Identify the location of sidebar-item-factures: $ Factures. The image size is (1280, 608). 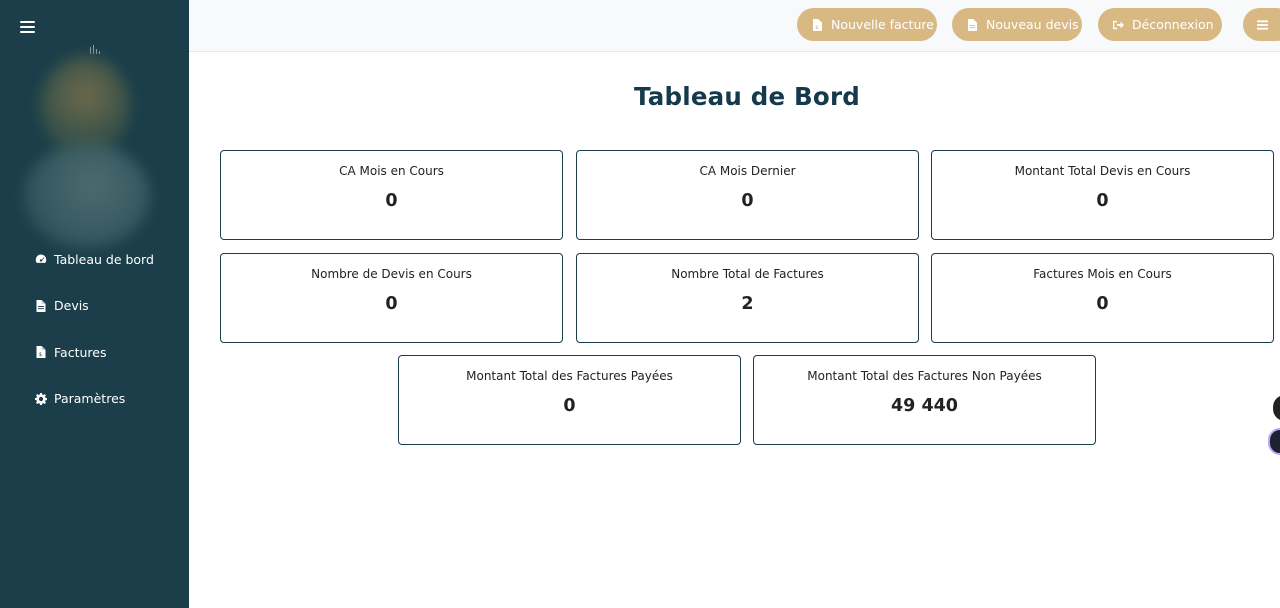
(94, 352).